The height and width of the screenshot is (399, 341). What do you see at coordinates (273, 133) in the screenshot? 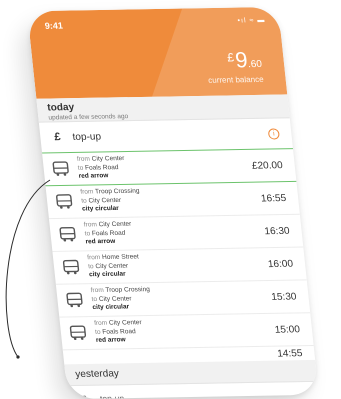
I see `info-icon: i` at bounding box center [273, 133].